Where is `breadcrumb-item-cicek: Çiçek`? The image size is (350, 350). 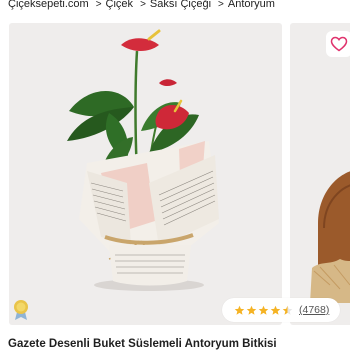 breadcrumb-item-cicek: Çiçek is located at coordinates (120, 5).